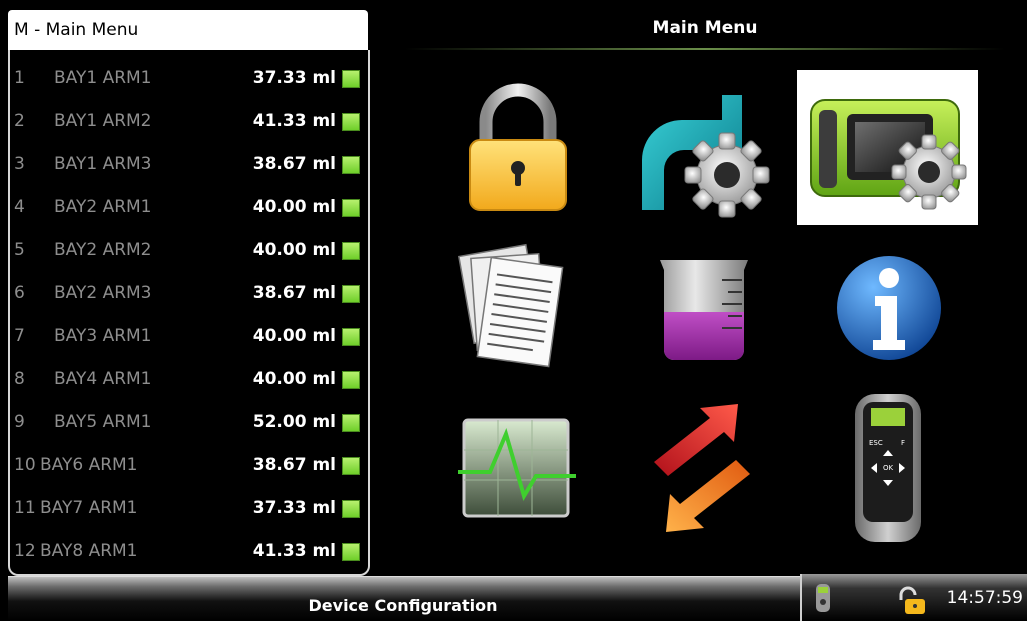  What do you see at coordinates (25, 551) in the screenshot?
I see `list-item-number: 12` at bounding box center [25, 551].